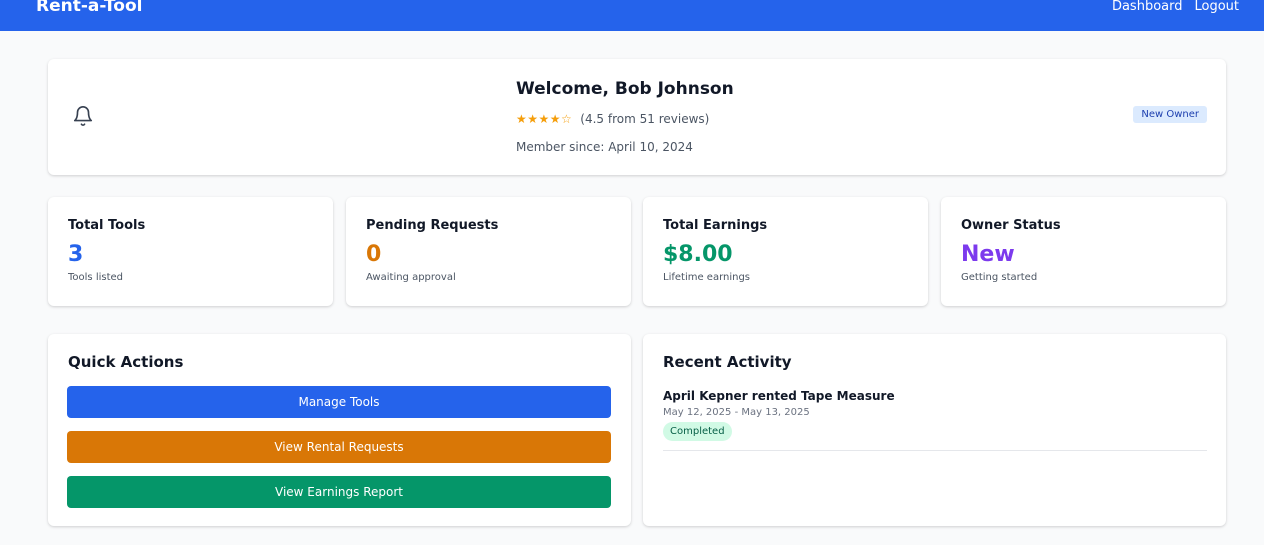  I want to click on stat-subtitle: Getting started, so click(999, 277).